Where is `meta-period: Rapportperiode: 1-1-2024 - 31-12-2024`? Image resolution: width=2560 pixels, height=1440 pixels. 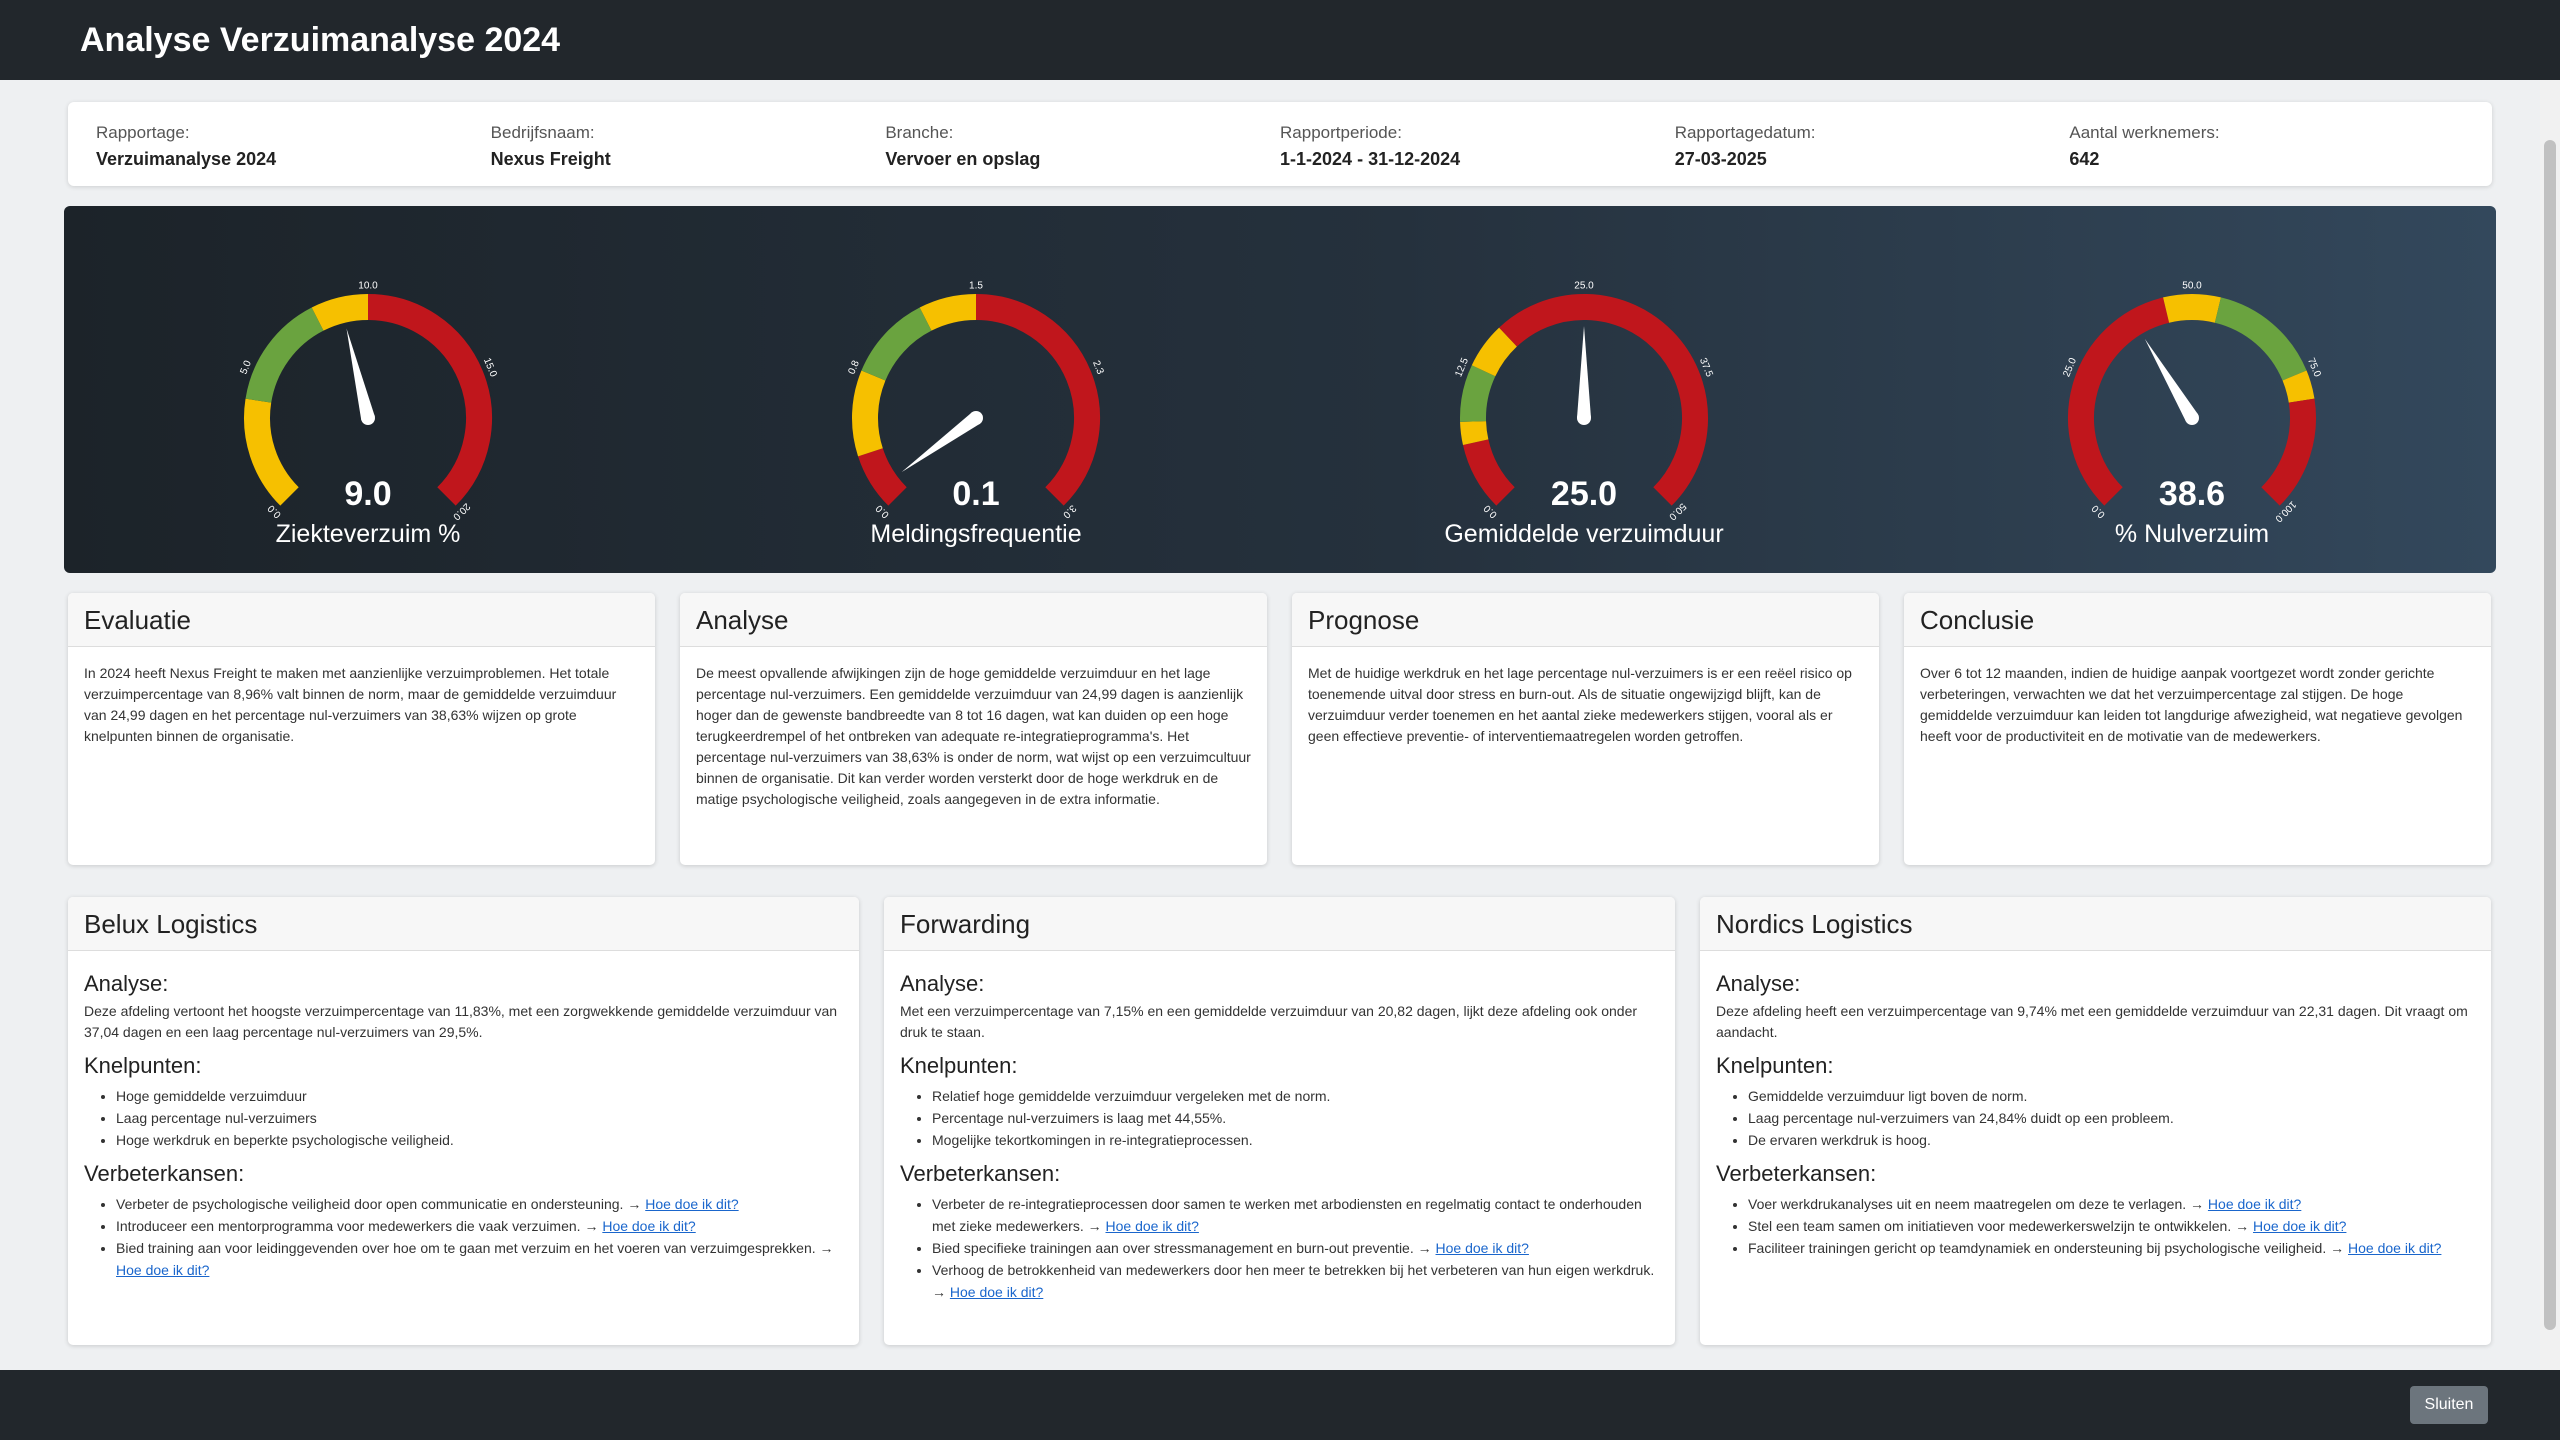
meta-period: Rapportperiode: 1-1-2024 - 31-12-2024 is located at coordinates (1477, 144).